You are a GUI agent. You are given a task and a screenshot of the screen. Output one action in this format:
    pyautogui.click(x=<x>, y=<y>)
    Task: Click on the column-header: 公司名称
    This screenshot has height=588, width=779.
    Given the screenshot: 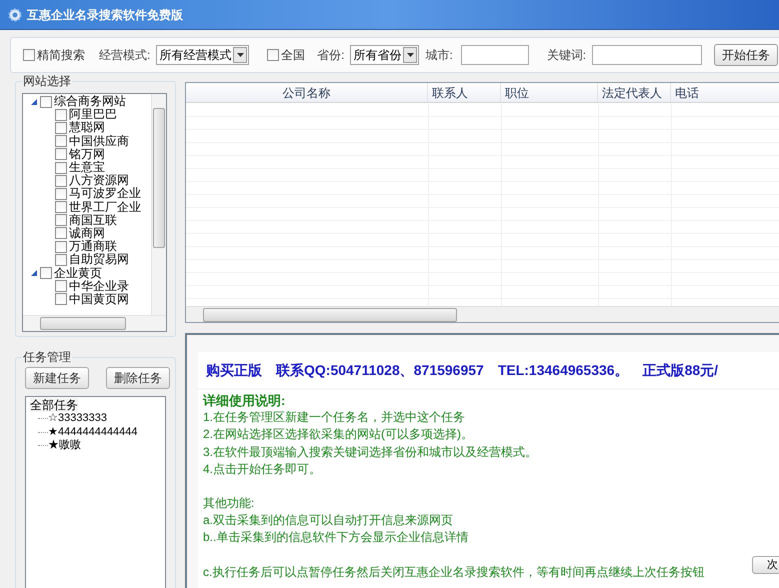 What is the action you would take?
    pyautogui.click(x=307, y=92)
    